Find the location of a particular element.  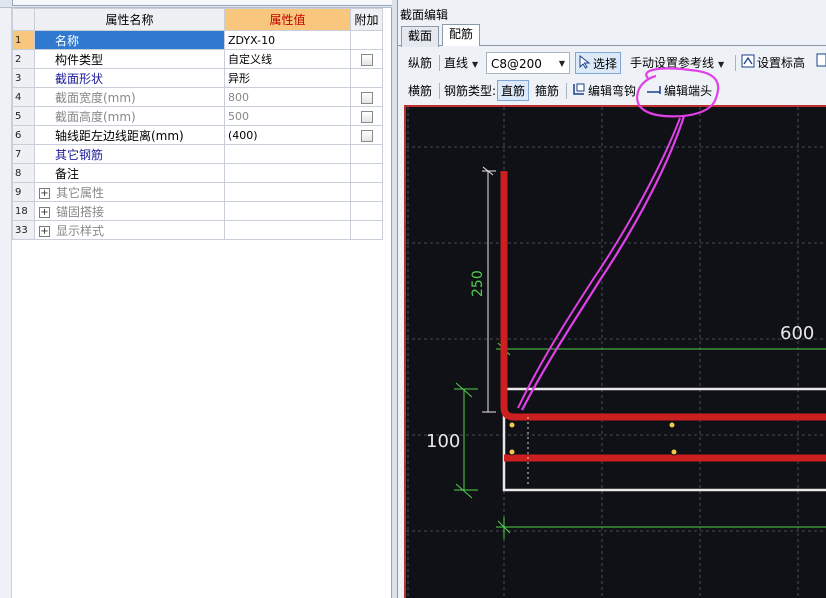

transverse-rebar-button: 横筋 is located at coordinates (420, 91).